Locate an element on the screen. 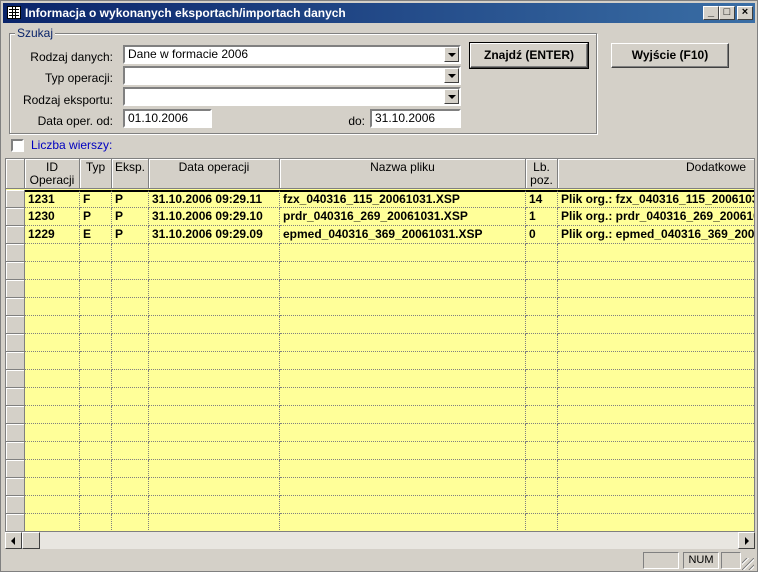 This screenshot has height=572, width=758. column-header-id: ID Operacji is located at coordinates (52, 174).